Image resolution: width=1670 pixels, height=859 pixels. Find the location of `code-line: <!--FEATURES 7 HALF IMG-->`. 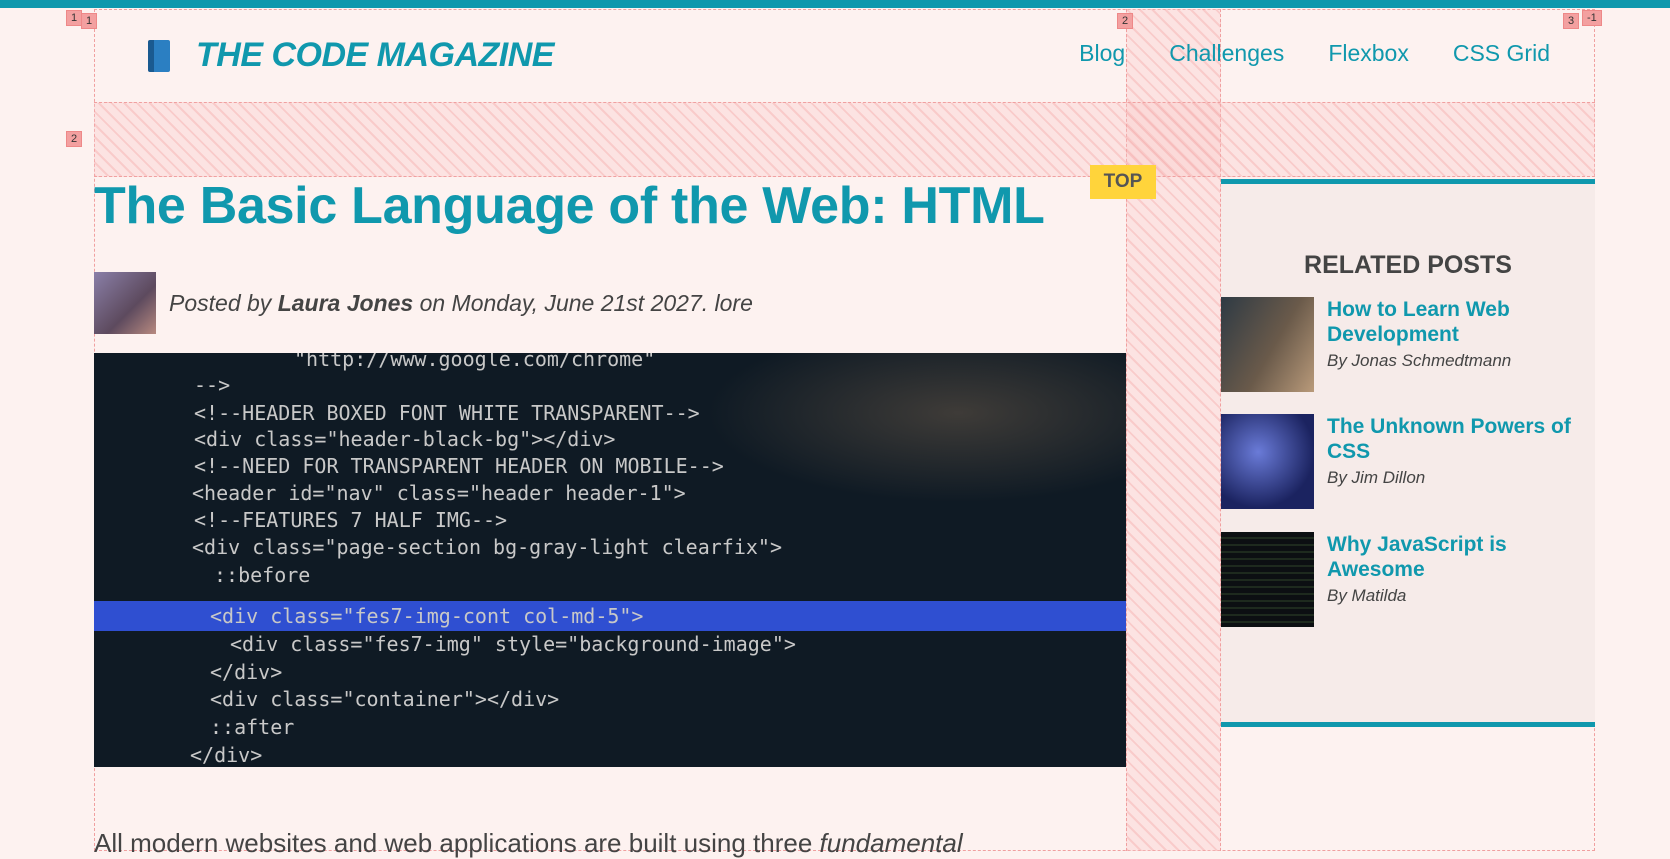

code-line: <!--FEATURES 7 HALF IMG--> is located at coordinates (351, 520).